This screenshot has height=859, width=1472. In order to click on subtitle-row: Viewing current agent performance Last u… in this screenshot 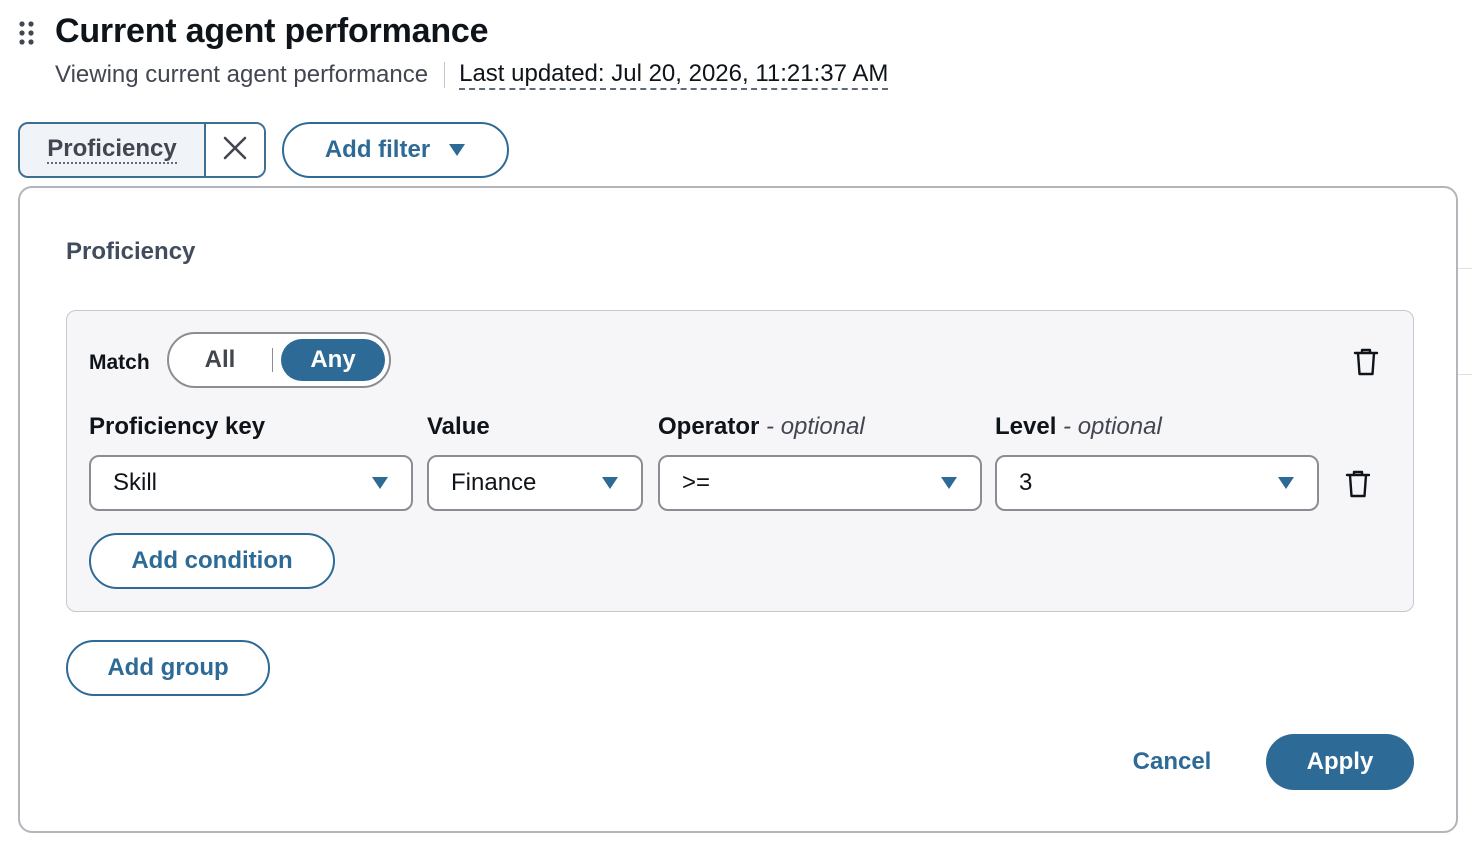, I will do `click(472, 75)`.